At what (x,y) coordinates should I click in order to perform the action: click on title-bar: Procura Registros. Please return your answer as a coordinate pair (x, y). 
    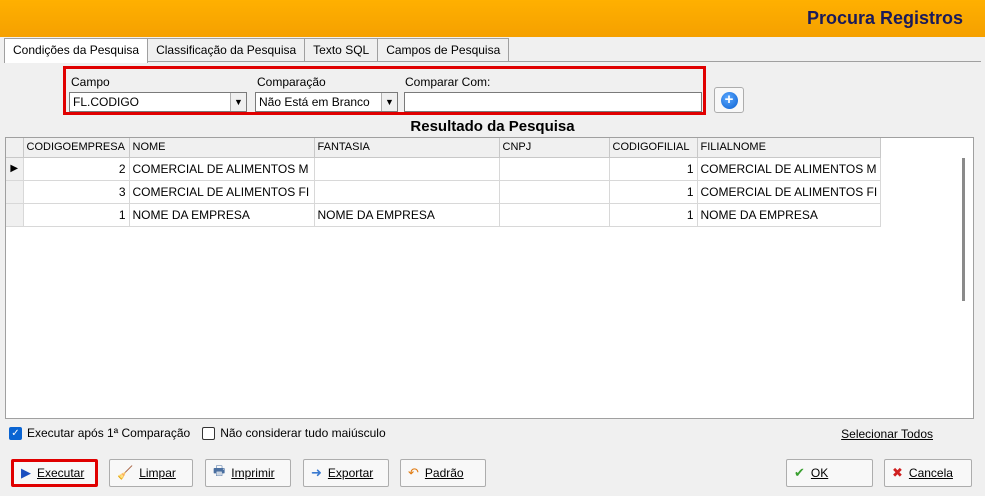
    Looking at the image, I should click on (492, 18).